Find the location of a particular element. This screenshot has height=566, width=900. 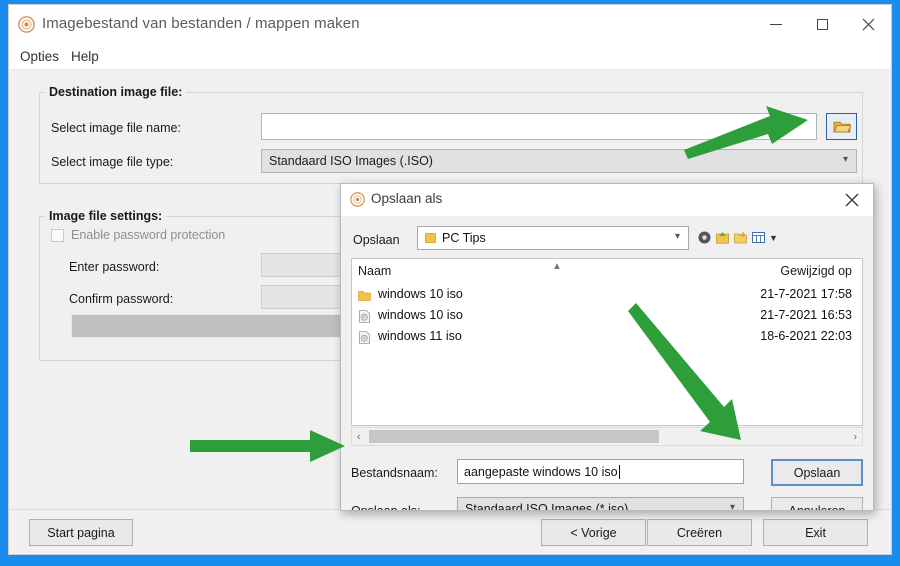

scrollbar-thumb is located at coordinates (514, 436).